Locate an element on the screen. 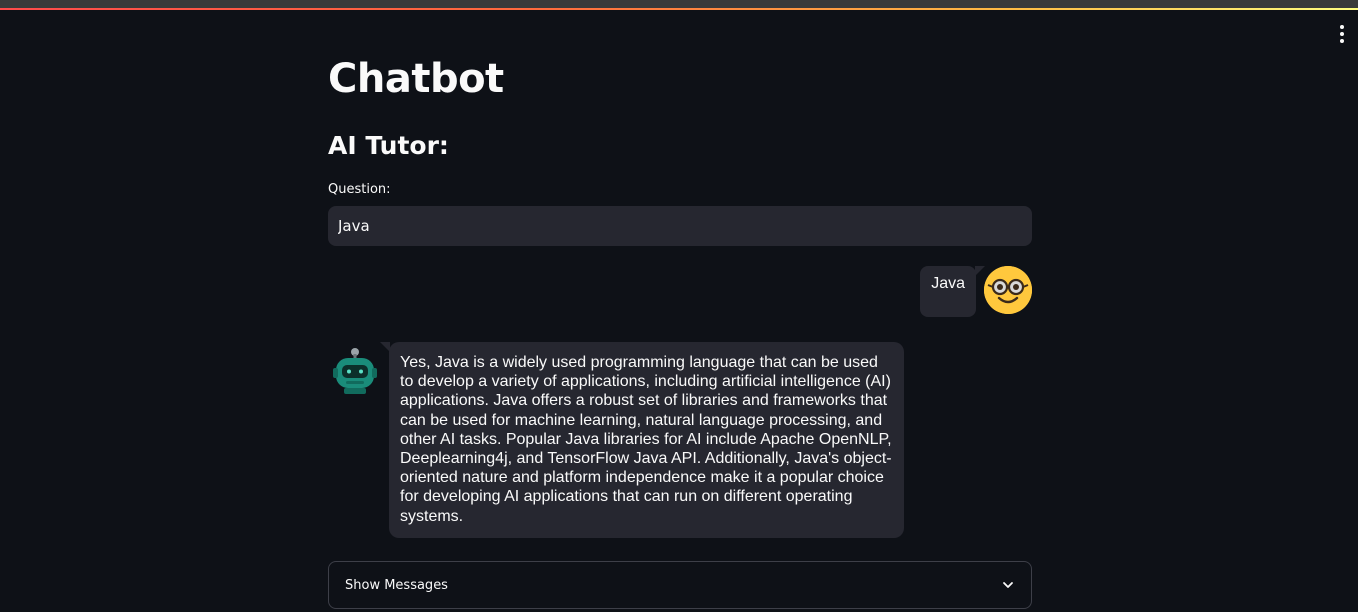 Image resolution: width=1358 pixels, height=612 pixels. nerd-face-icon is located at coordinates (1008, 290).